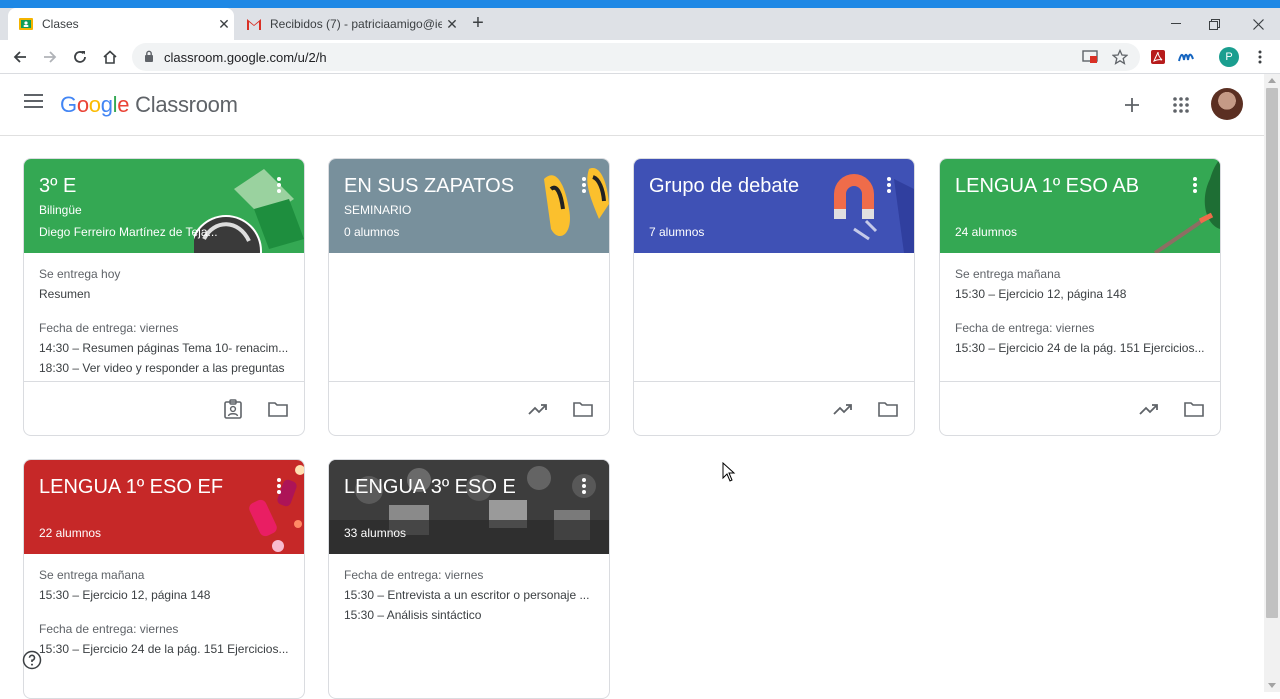  Describe the element at coordinates (80, 57) in the screenshot. I see `reload-icon` at that location.